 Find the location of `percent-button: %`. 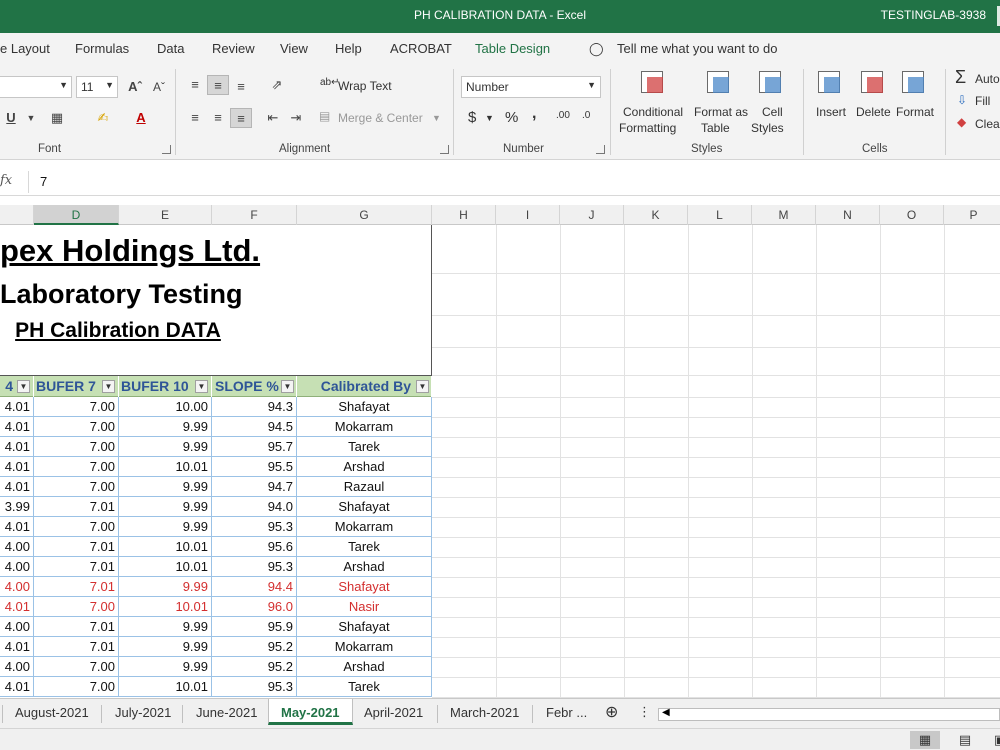

percent-button: % is located at coordinates (511, 117).